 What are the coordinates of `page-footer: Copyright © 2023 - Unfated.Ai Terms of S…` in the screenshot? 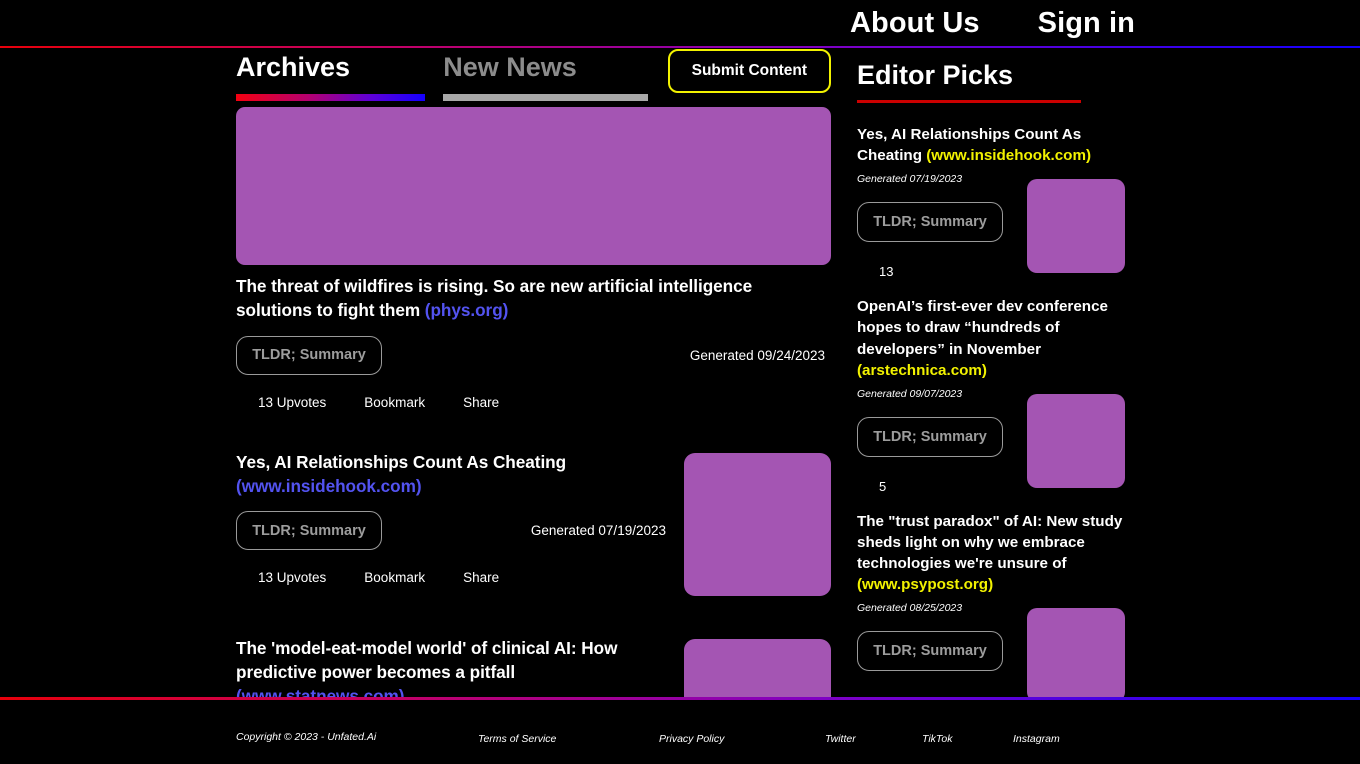 It's located at (680, 730).